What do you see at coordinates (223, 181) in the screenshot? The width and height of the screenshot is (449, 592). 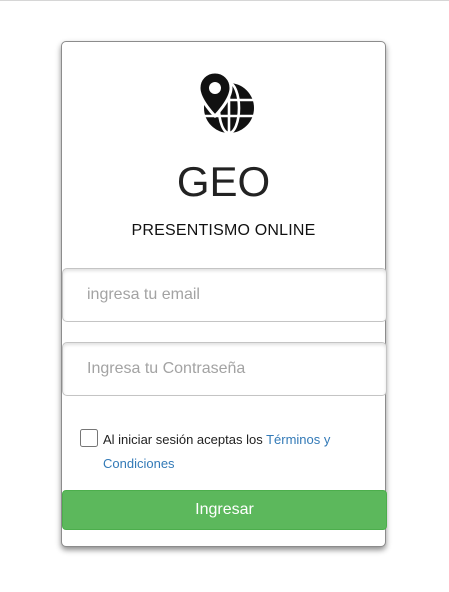 I see `app-title: GEO` at bounding box center [223, 181].